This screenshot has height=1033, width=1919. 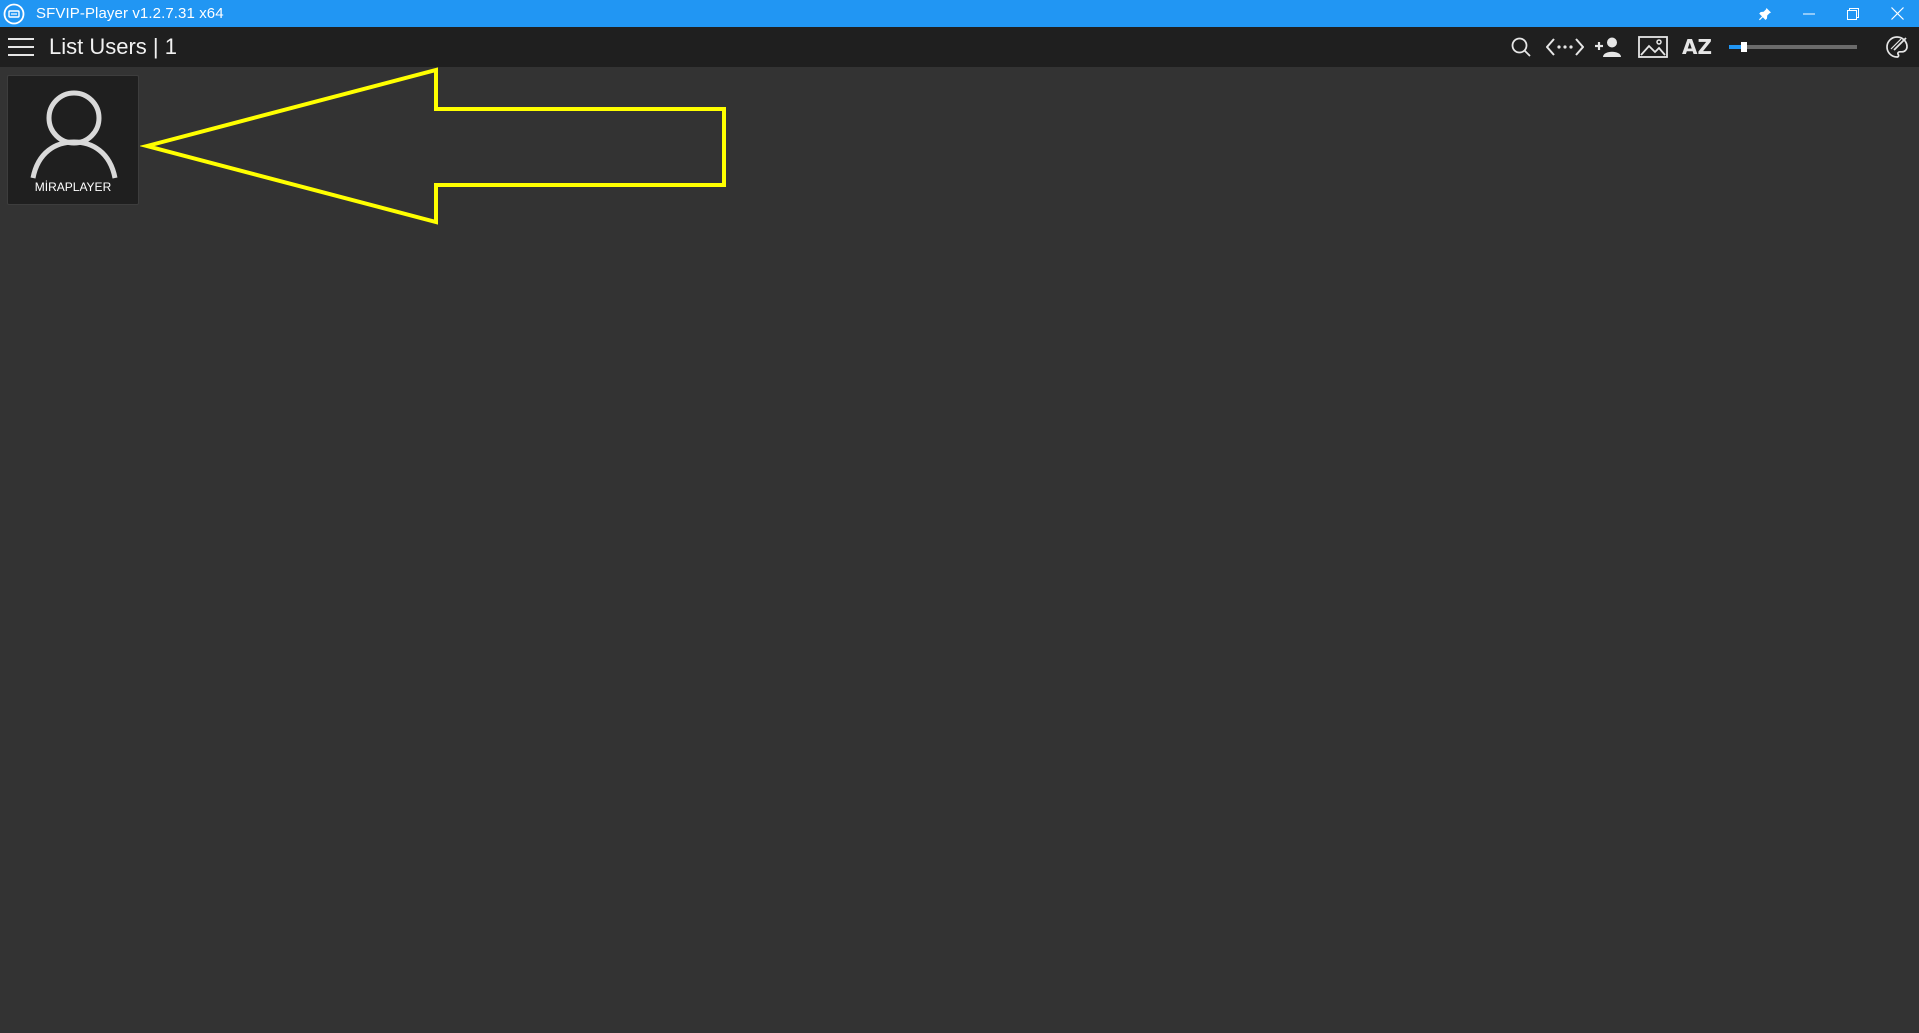 What do you see at coordinates (1897, 13) in the screenshot?
I see `close-icon` at bounding box center [1897, 13].